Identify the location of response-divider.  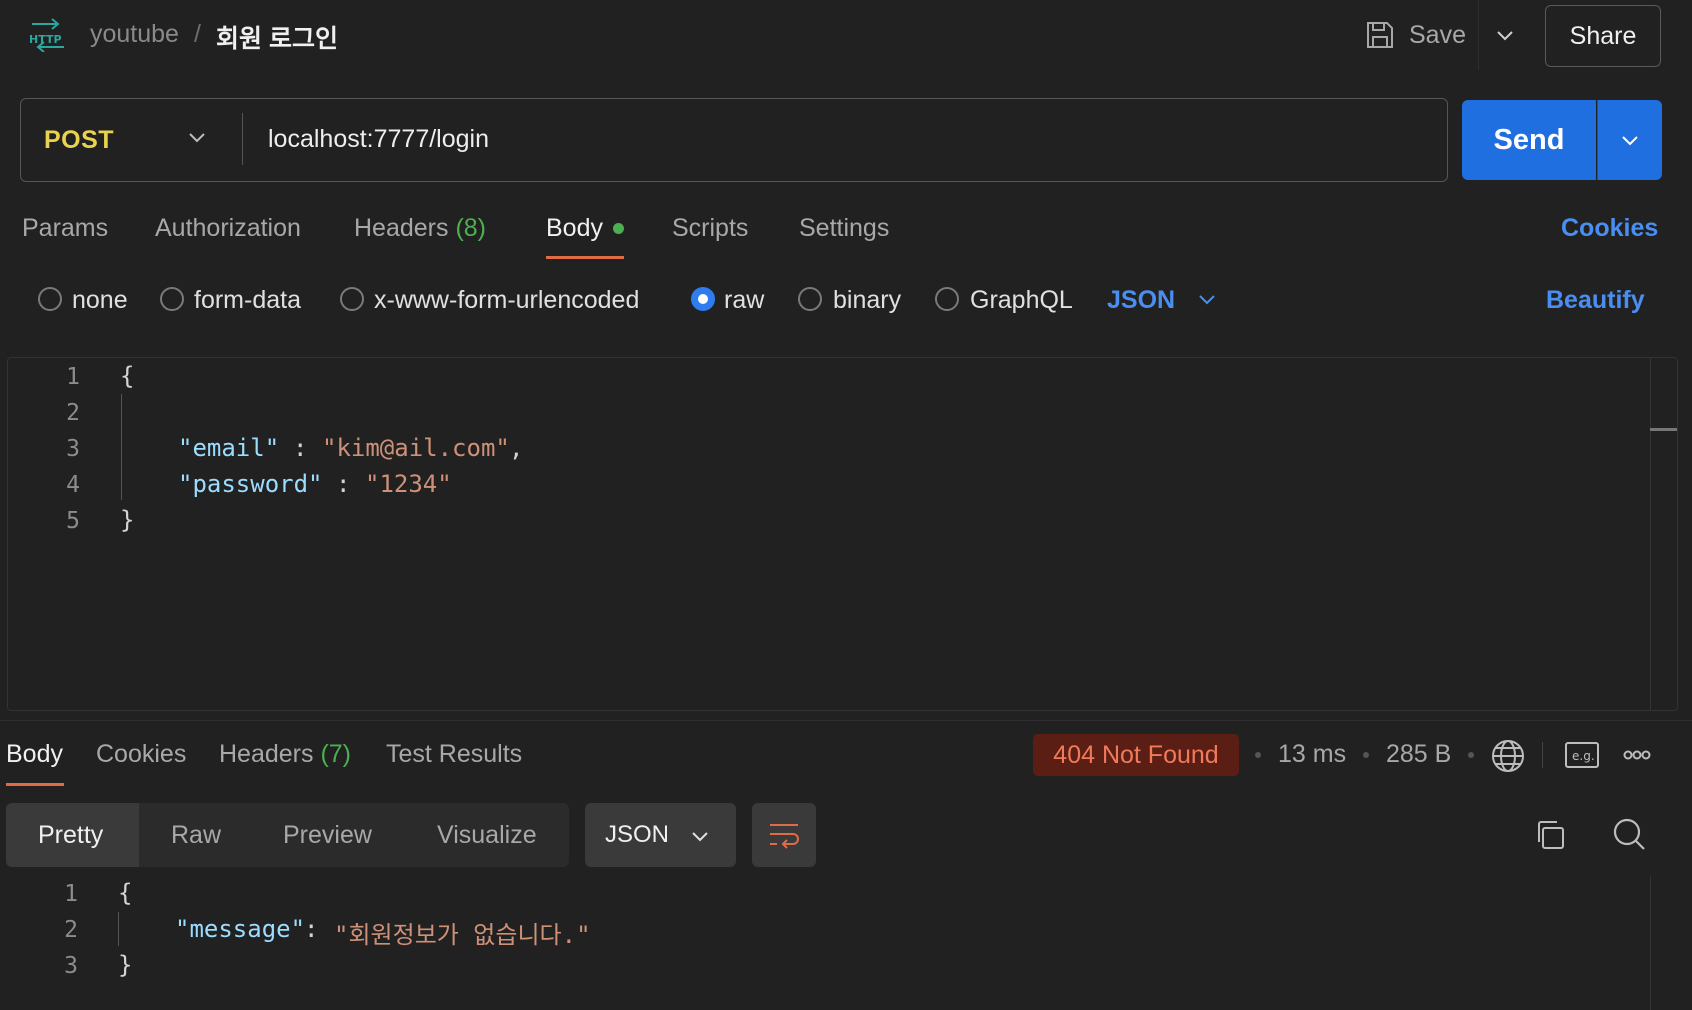
(846, 720).